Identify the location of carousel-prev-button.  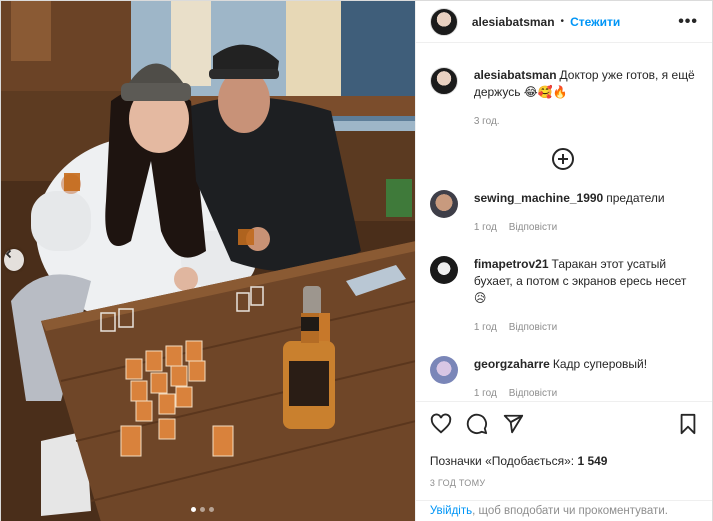
(14, 260).